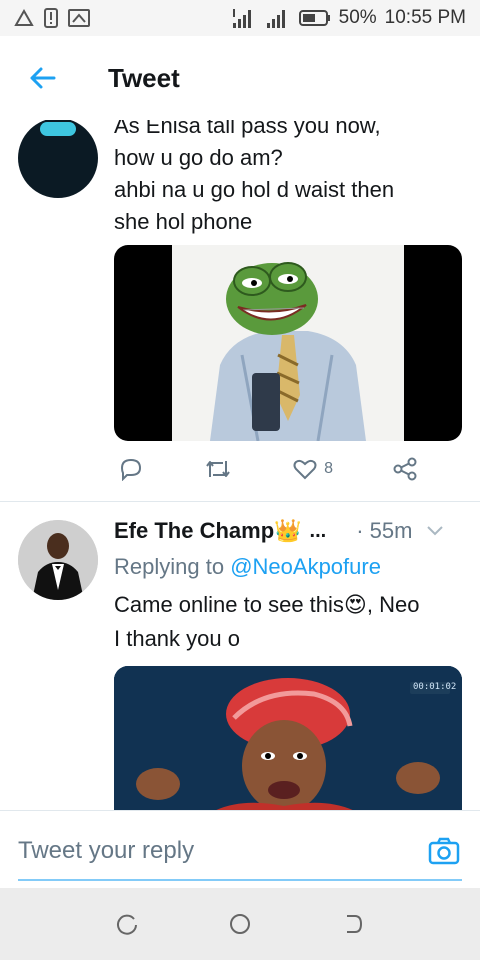 The width and height of the screenshot is (480, 960). I want to click on reply-input, so click(208, 851).